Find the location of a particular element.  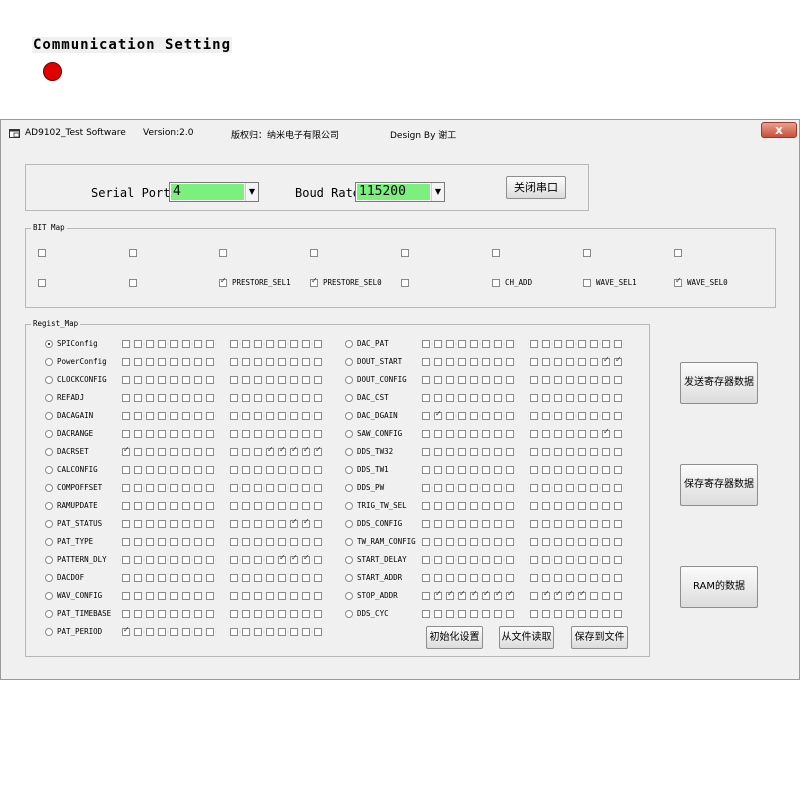

chevron-down-icon: ▼ is located at coordinates (251, 192).